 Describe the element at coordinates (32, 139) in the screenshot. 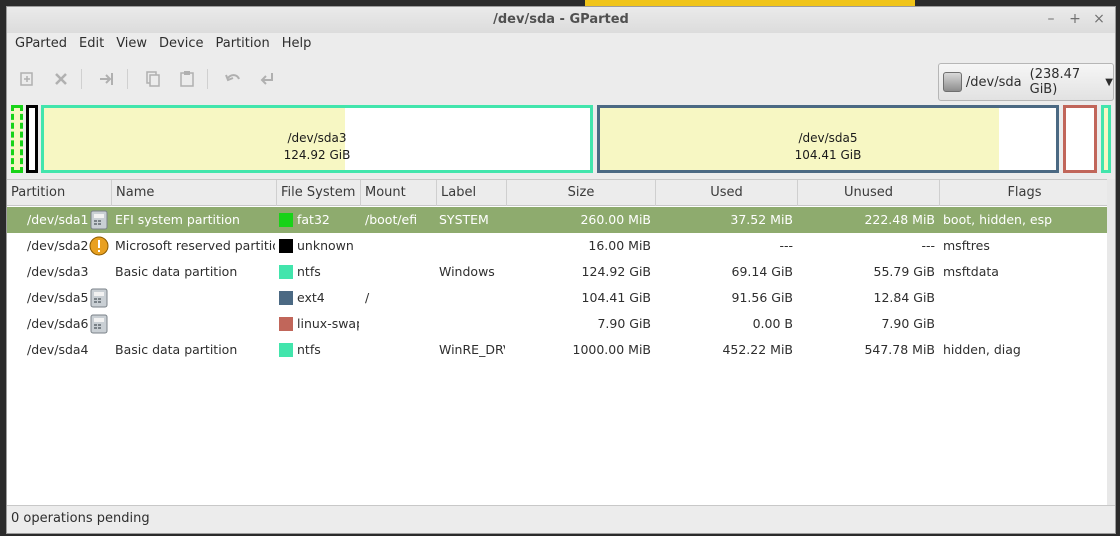

I see `diskmap-sda2` at that location.